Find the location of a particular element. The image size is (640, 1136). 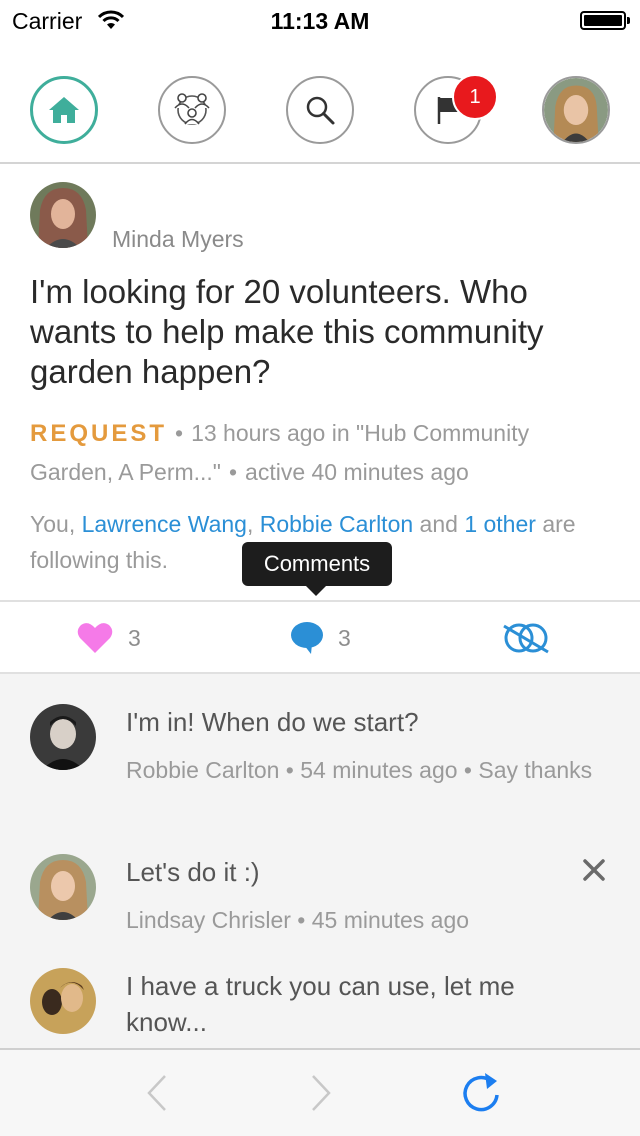

bottom-toolbar is located at coordinates (320, 1092).